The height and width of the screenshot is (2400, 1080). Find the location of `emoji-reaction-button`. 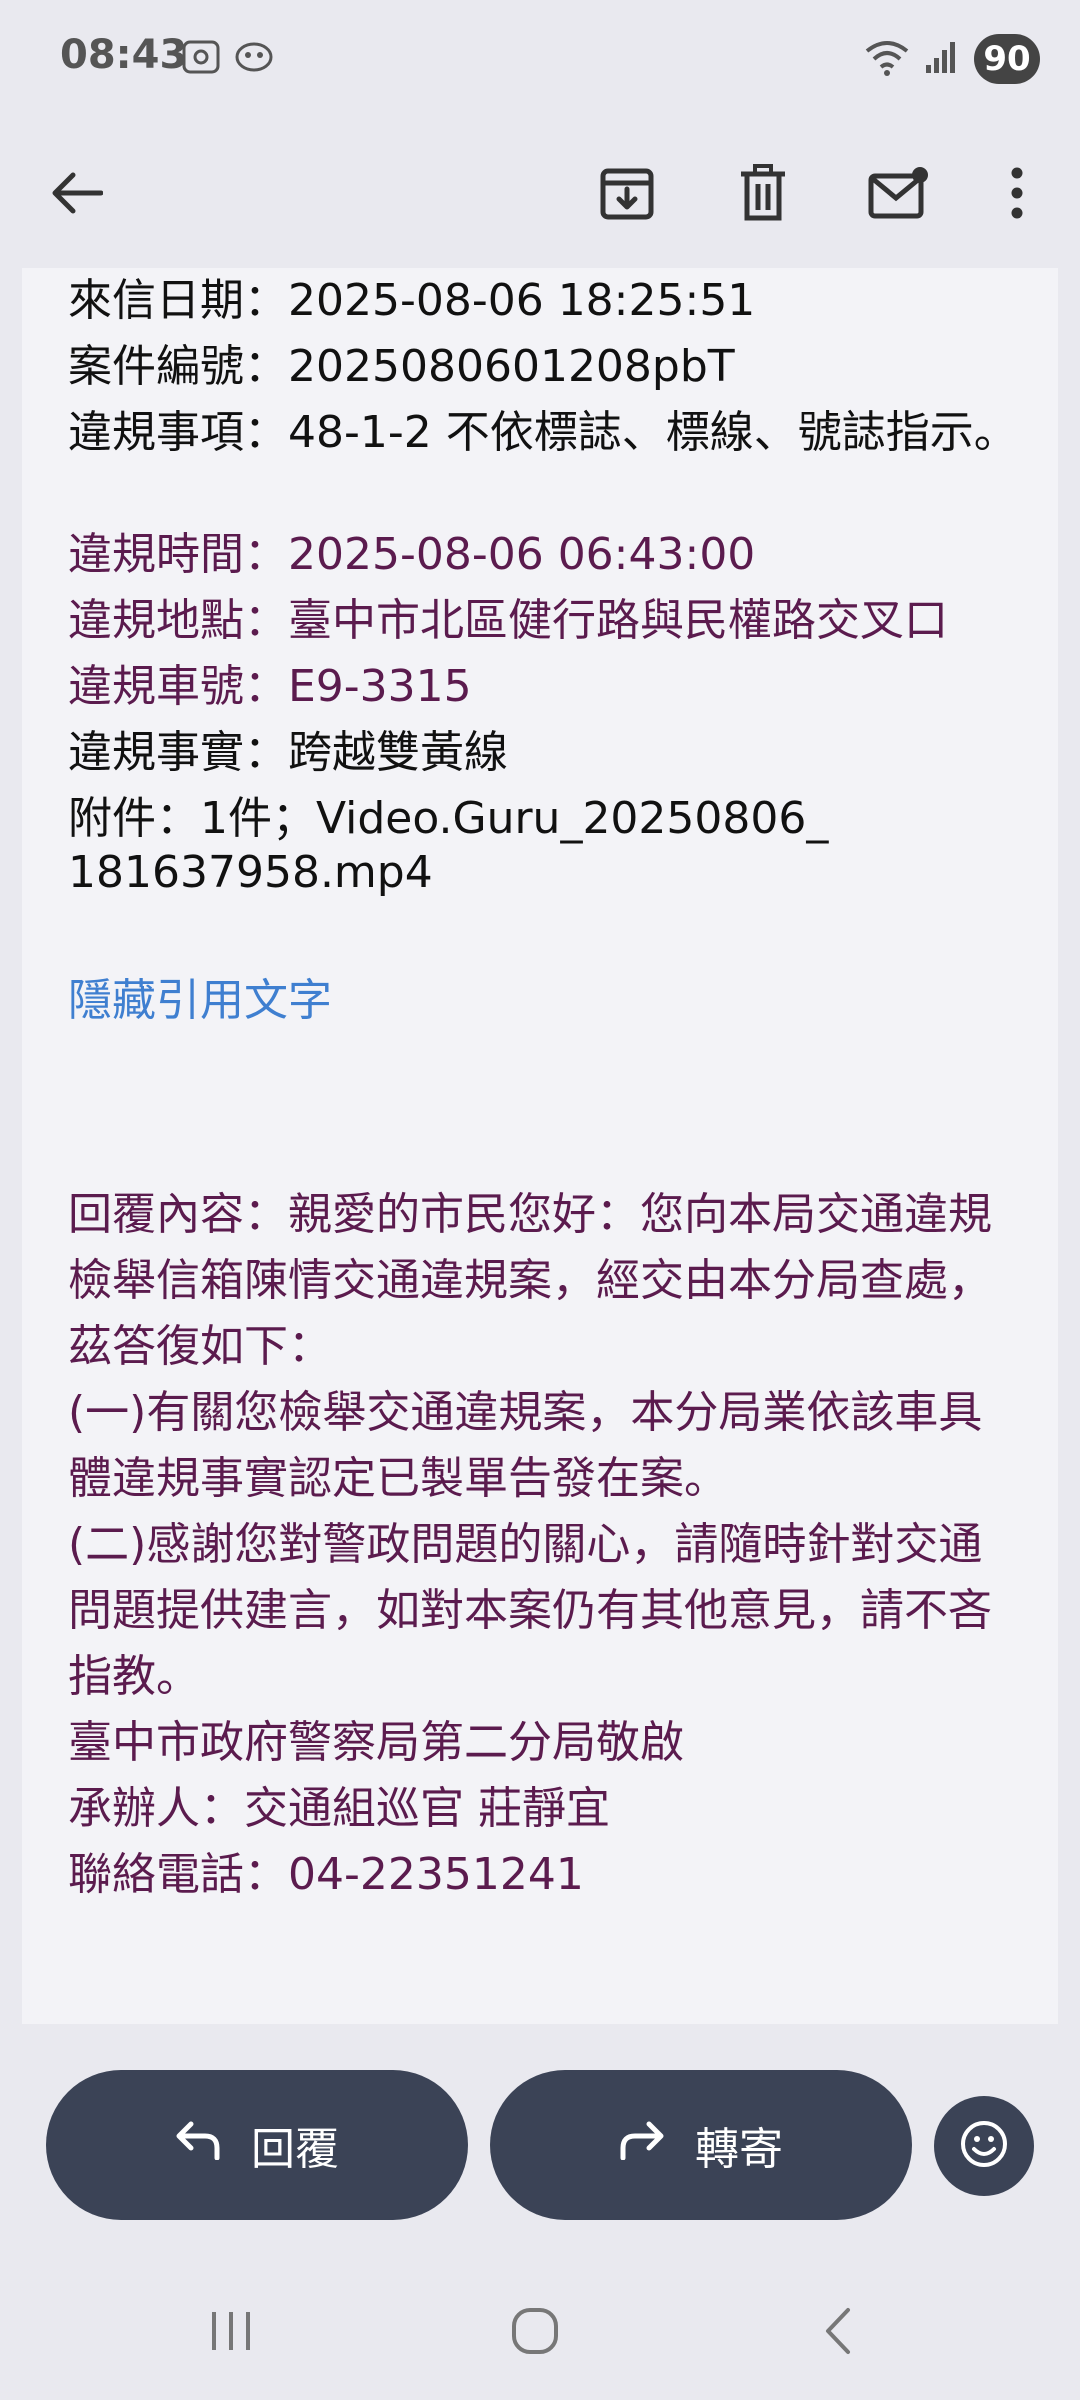

emoji-reaction-button is located at coordinates (984, 2146).